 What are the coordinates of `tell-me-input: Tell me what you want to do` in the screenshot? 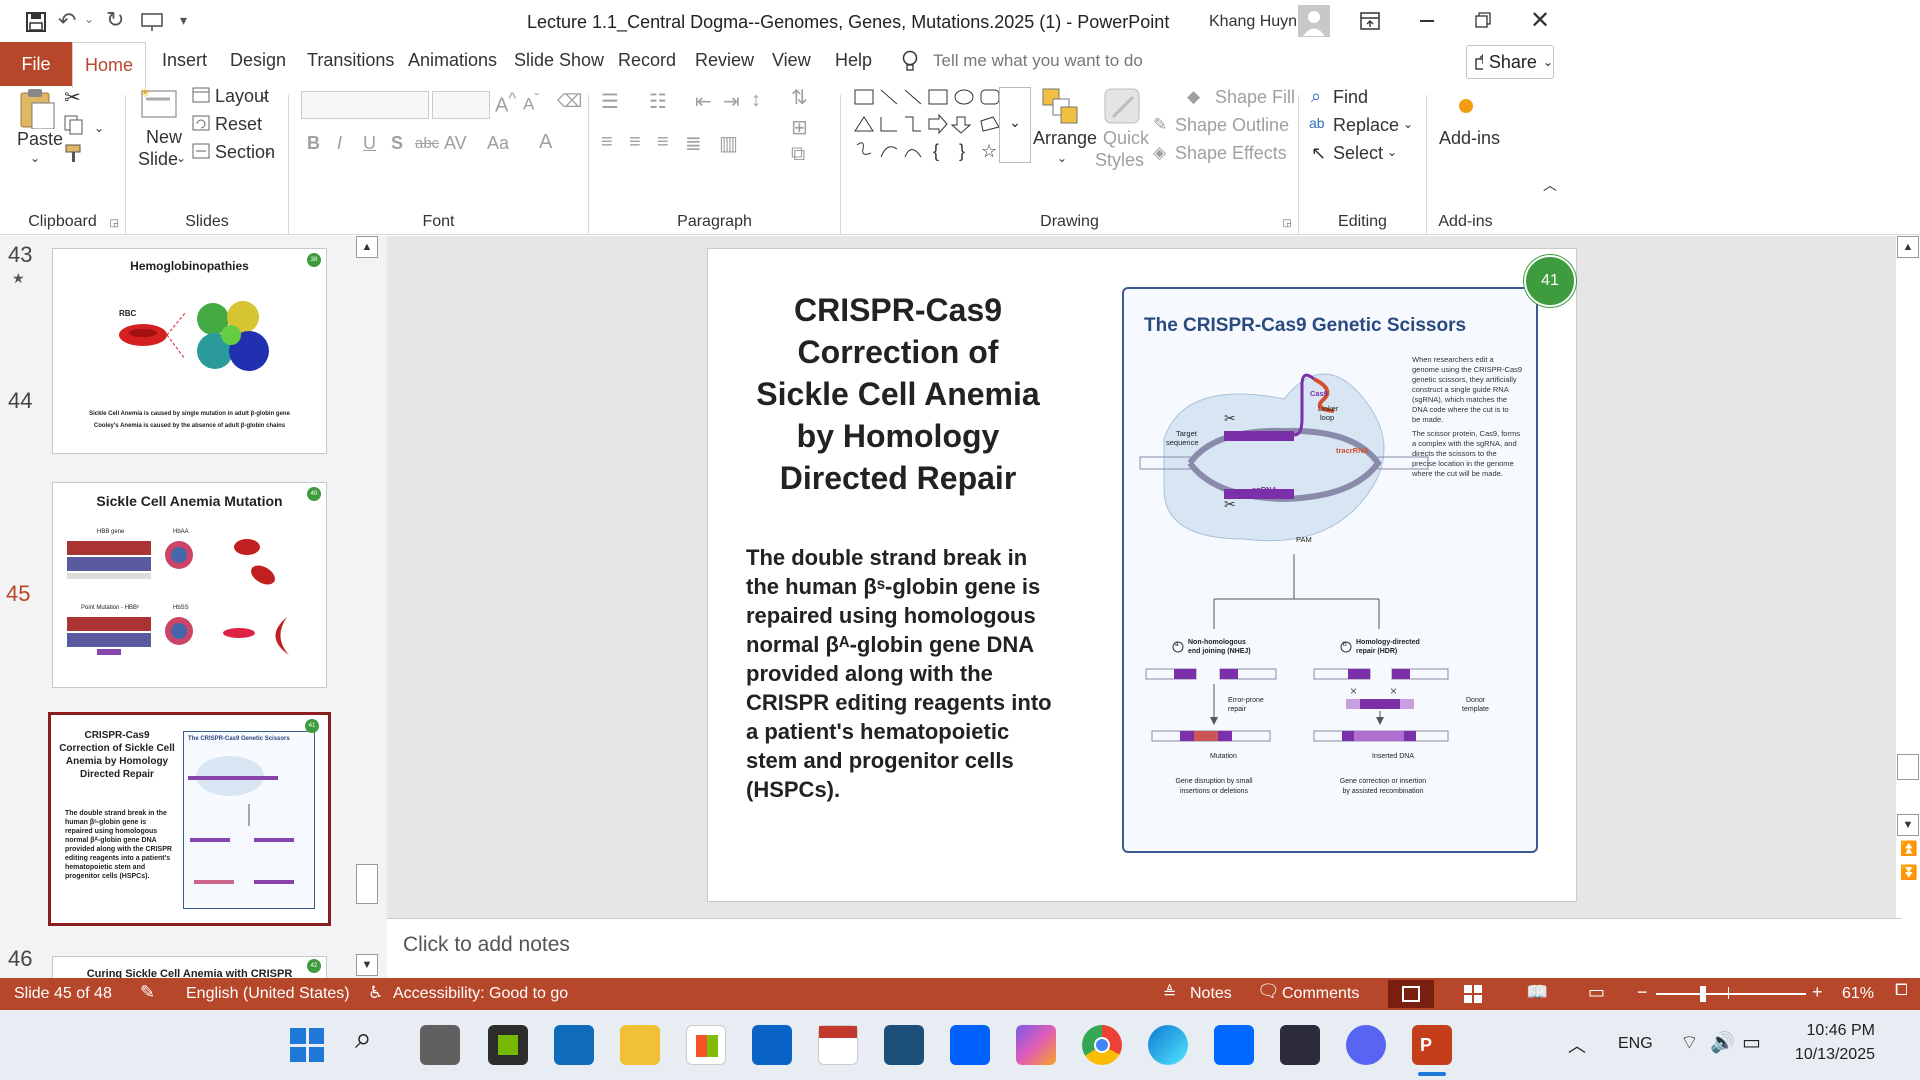 It's located at (1038, 61).